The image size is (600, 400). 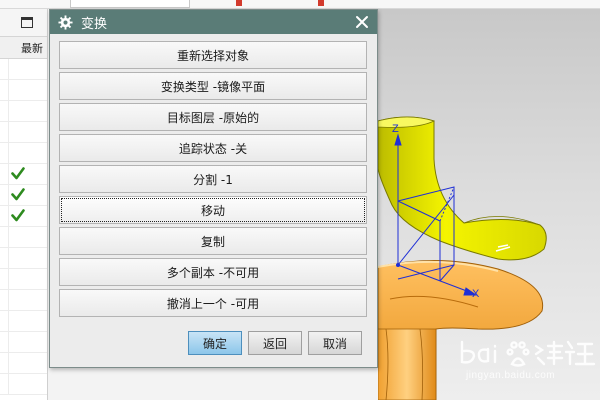 I want to click on axis-z-label: Z, so click(x=395, y=129).